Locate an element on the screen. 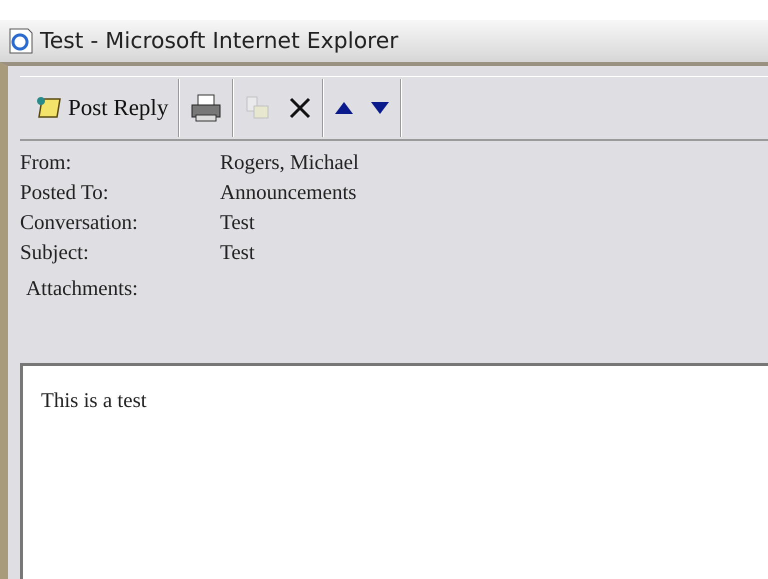  reply-button: Post Reply is located at coordinates (101, 108).